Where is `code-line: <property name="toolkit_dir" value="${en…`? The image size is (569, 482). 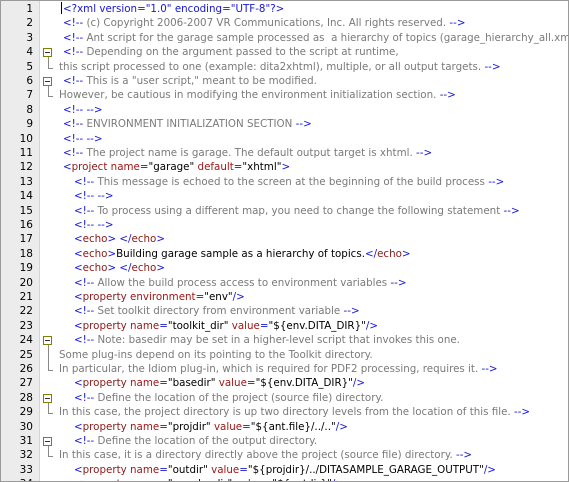 code-line: <property name="toolkit_dir" value="${en… is located at coordinates (226, 326).